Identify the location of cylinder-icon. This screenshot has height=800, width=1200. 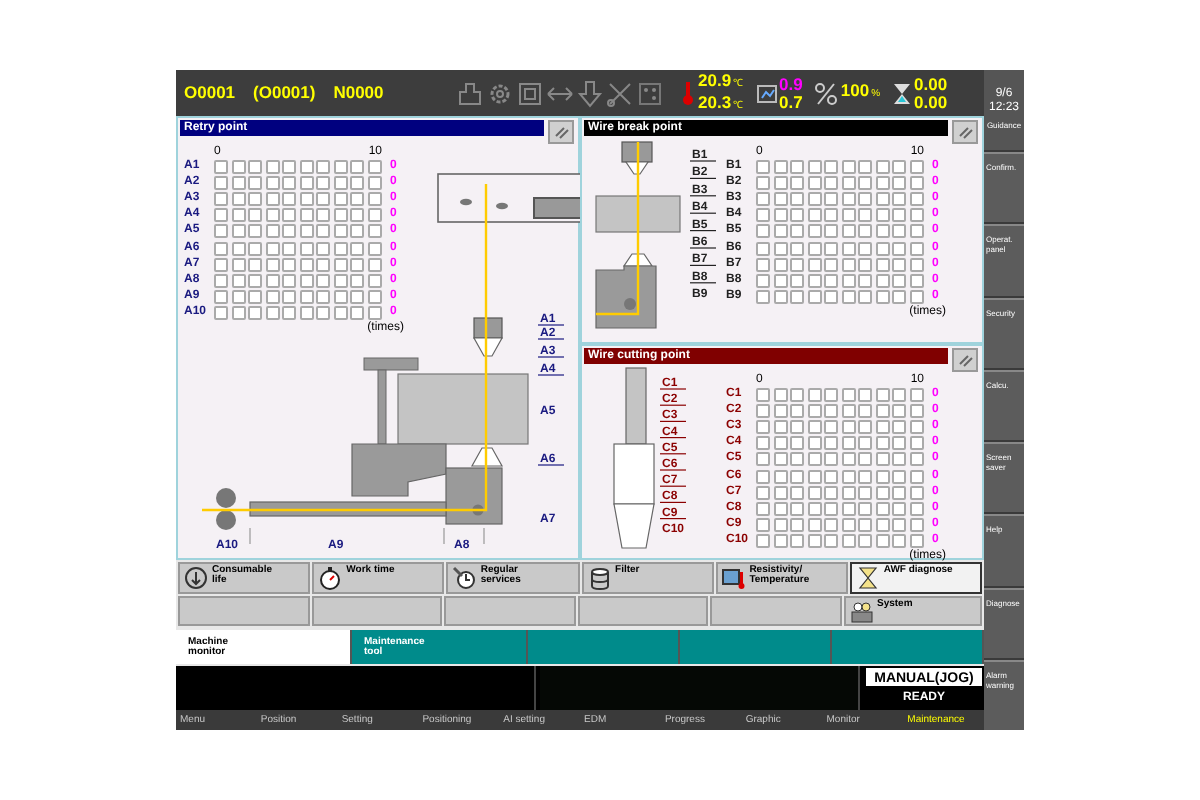
(599, 578).